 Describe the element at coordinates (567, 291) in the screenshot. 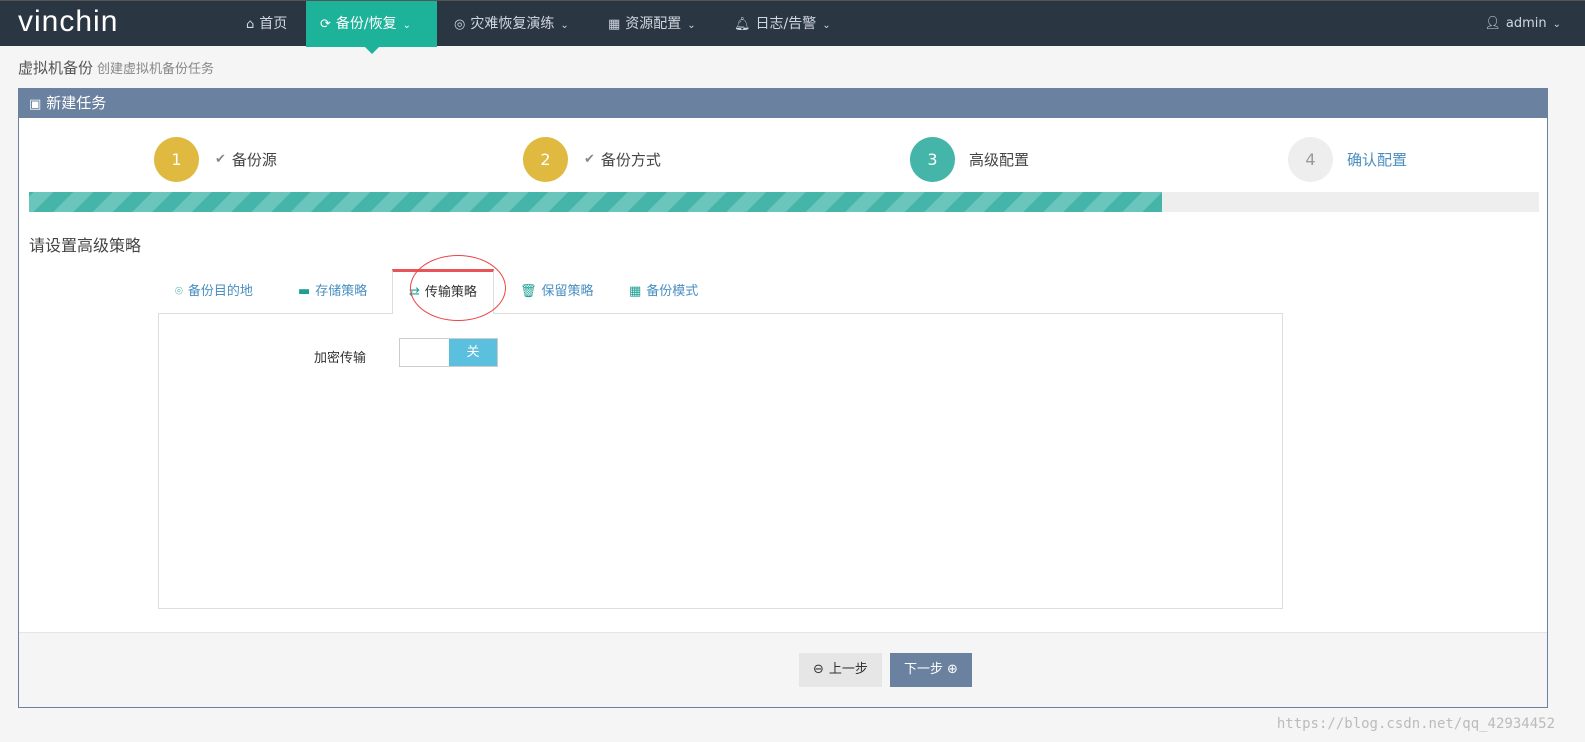

I see `tab-label: 保留策略` at that location.